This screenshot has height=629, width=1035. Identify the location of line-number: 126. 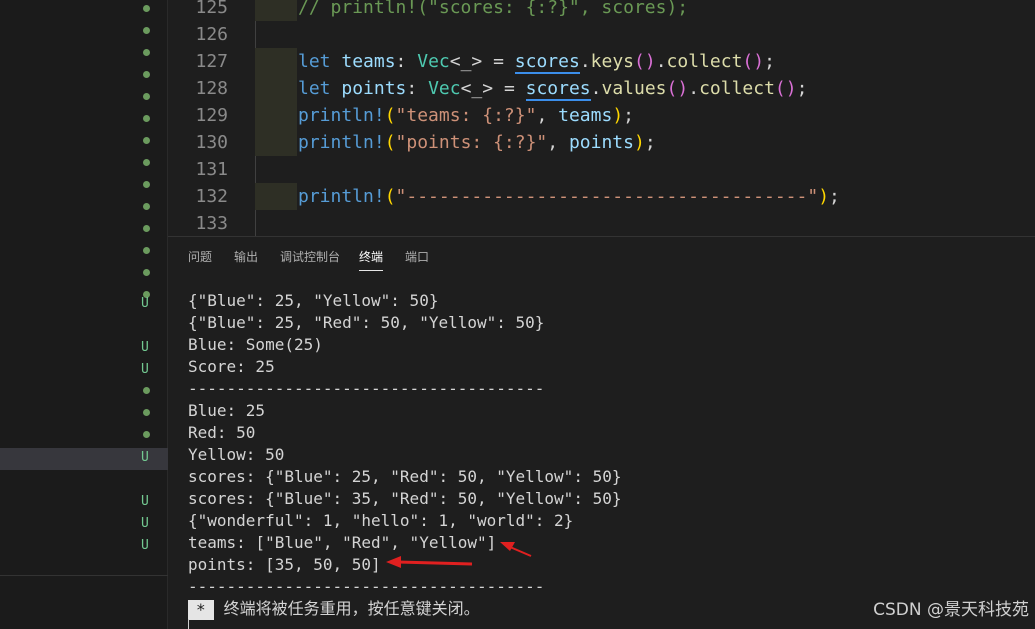
(211, 34).